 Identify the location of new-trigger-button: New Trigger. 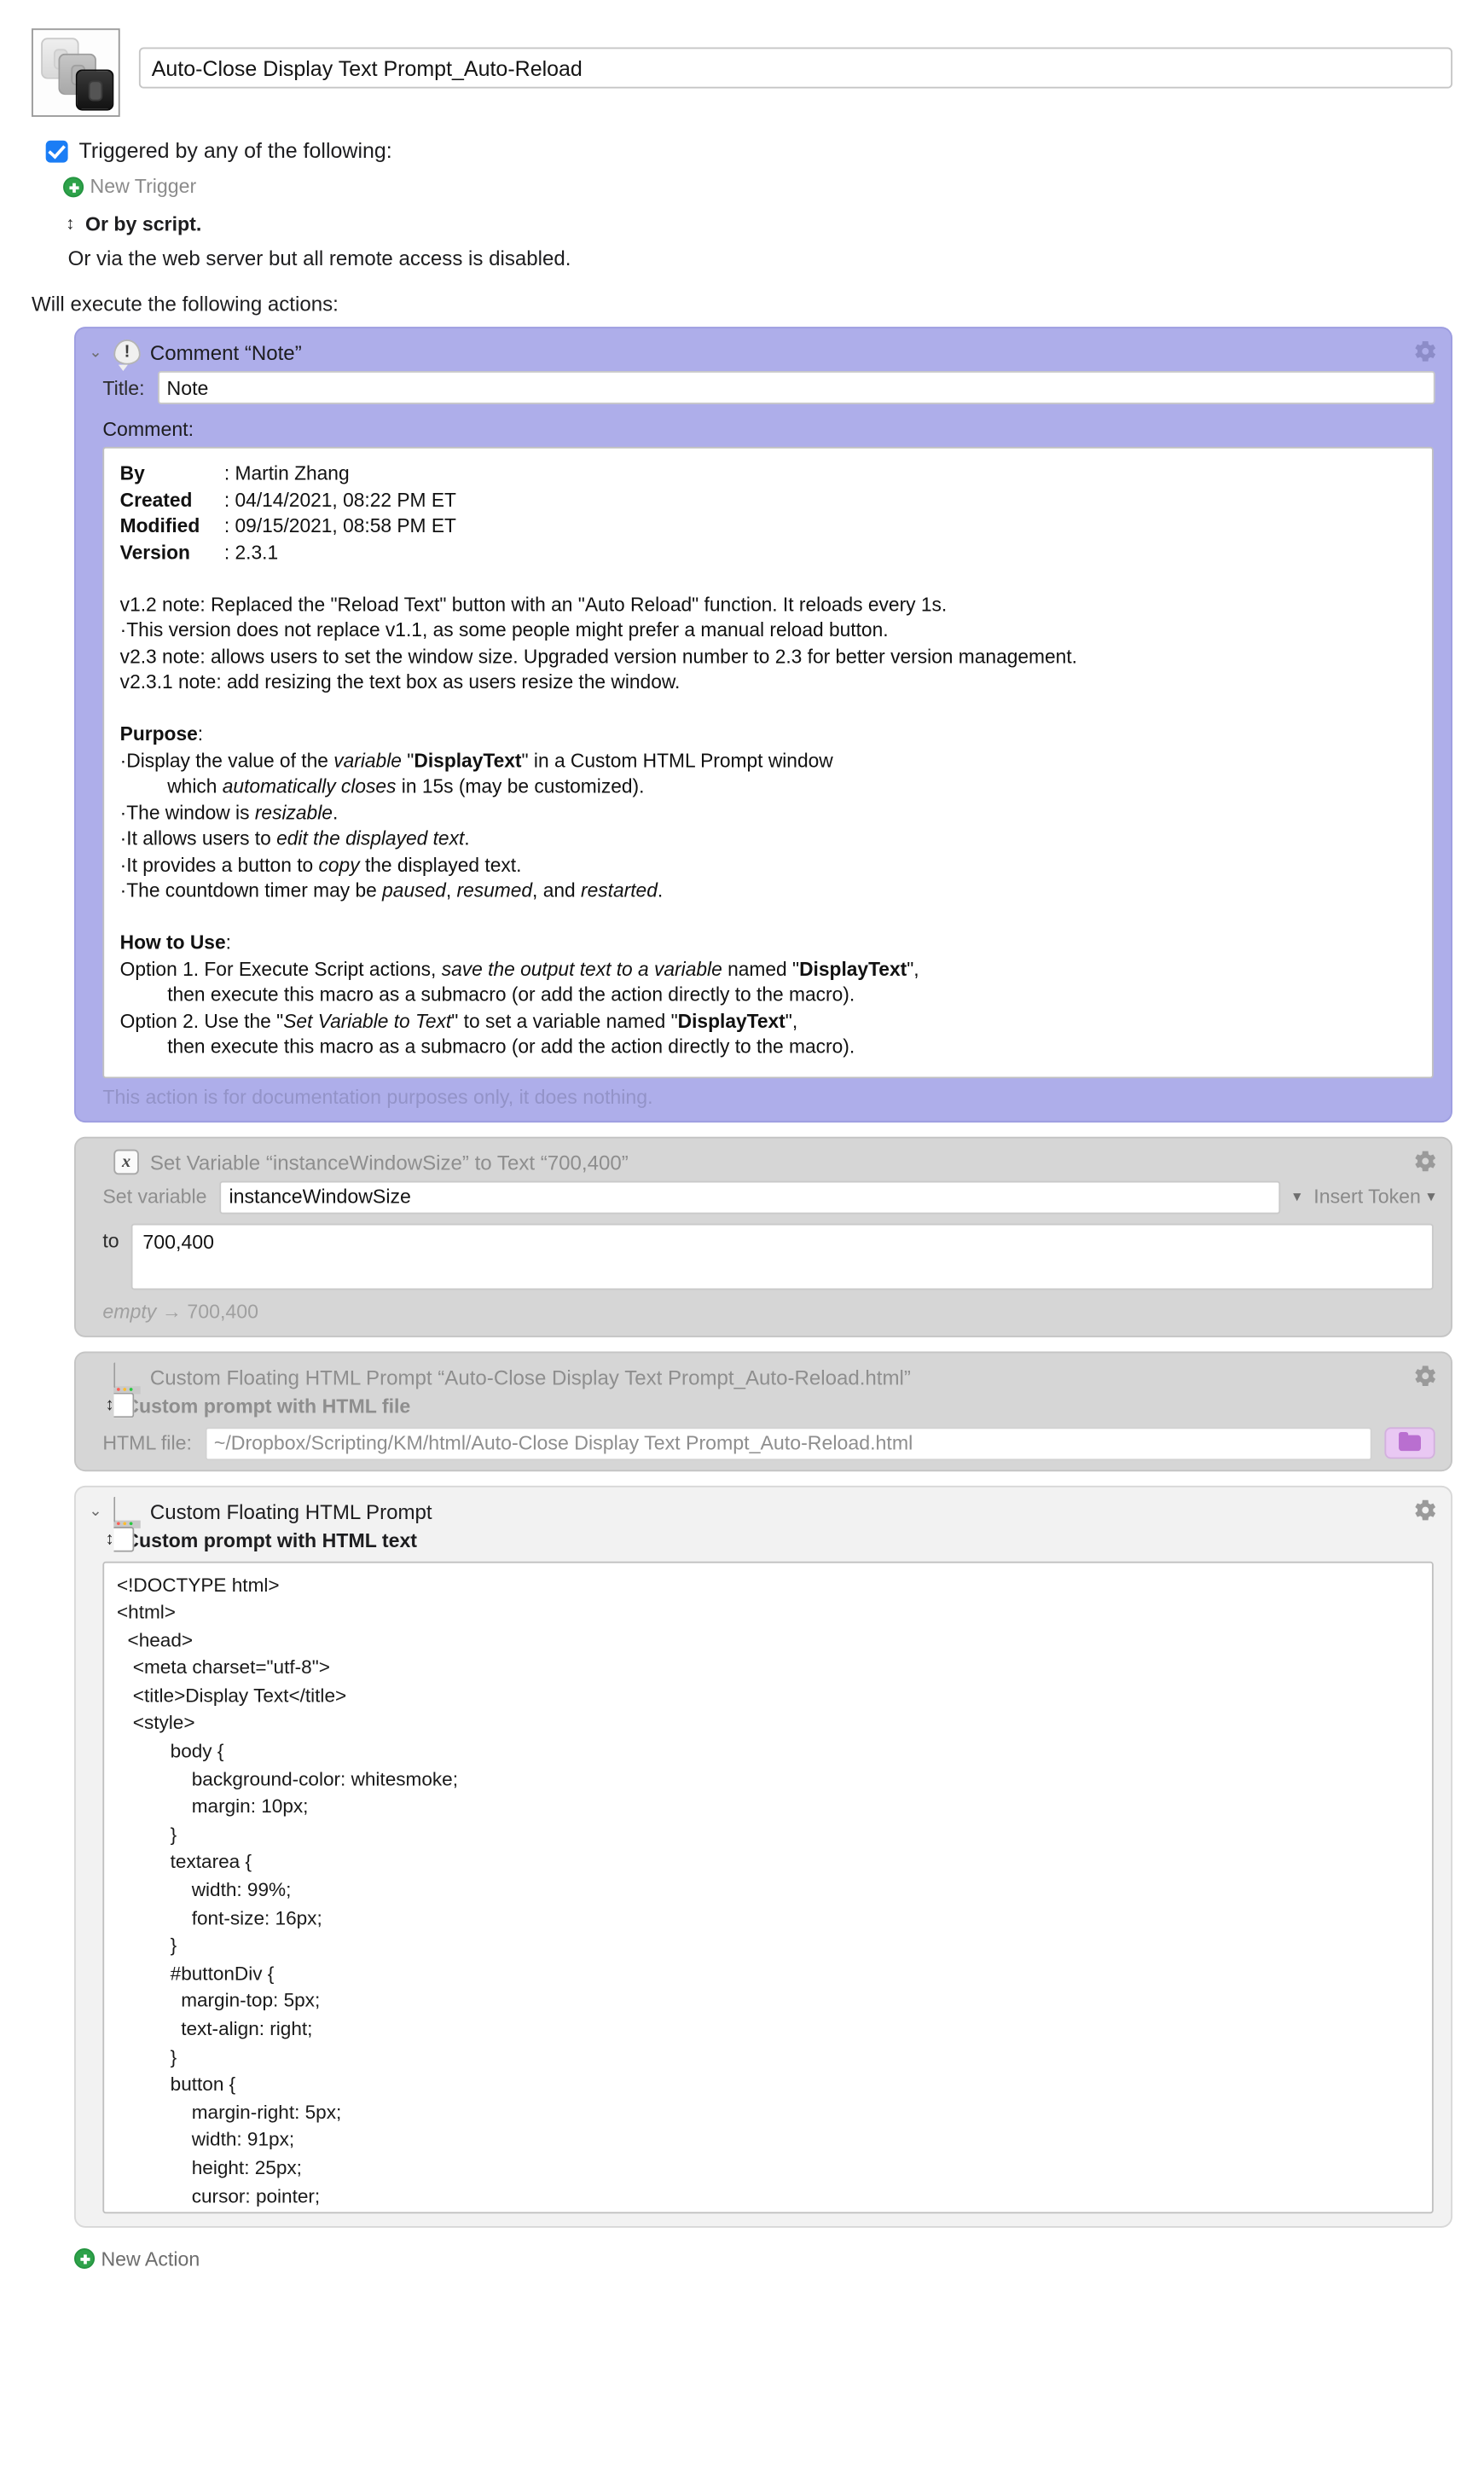
(757, 186).